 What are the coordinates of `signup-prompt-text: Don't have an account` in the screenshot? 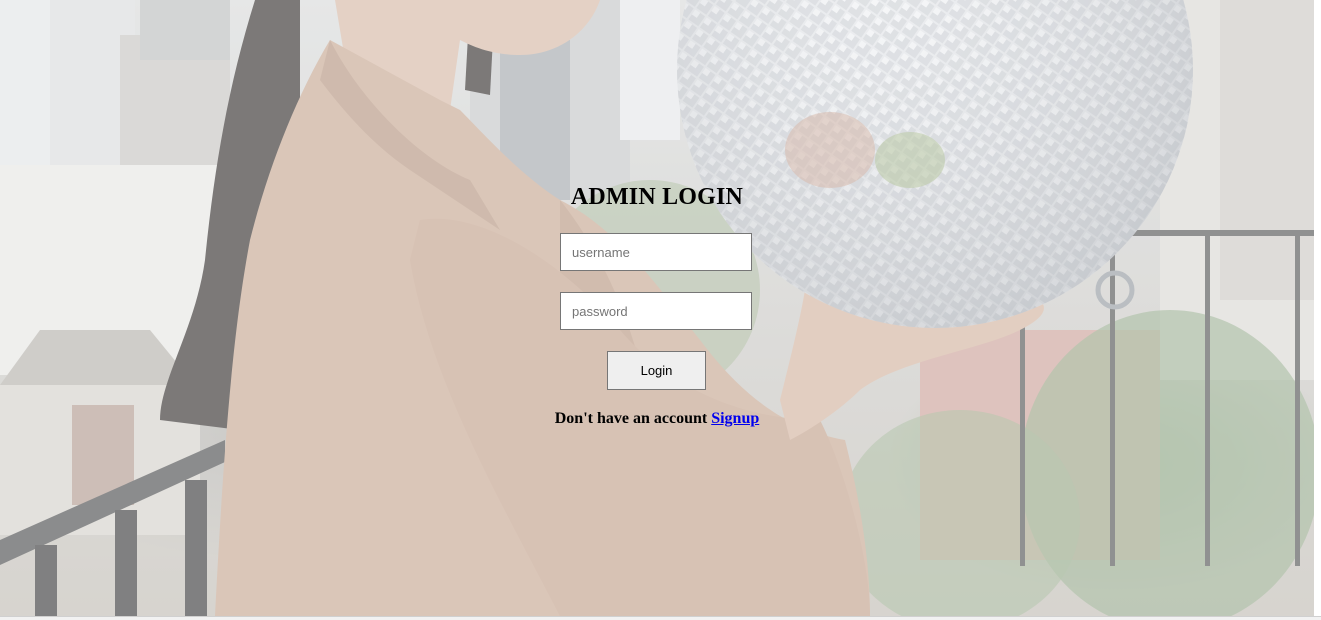 It's located at (631, 418).